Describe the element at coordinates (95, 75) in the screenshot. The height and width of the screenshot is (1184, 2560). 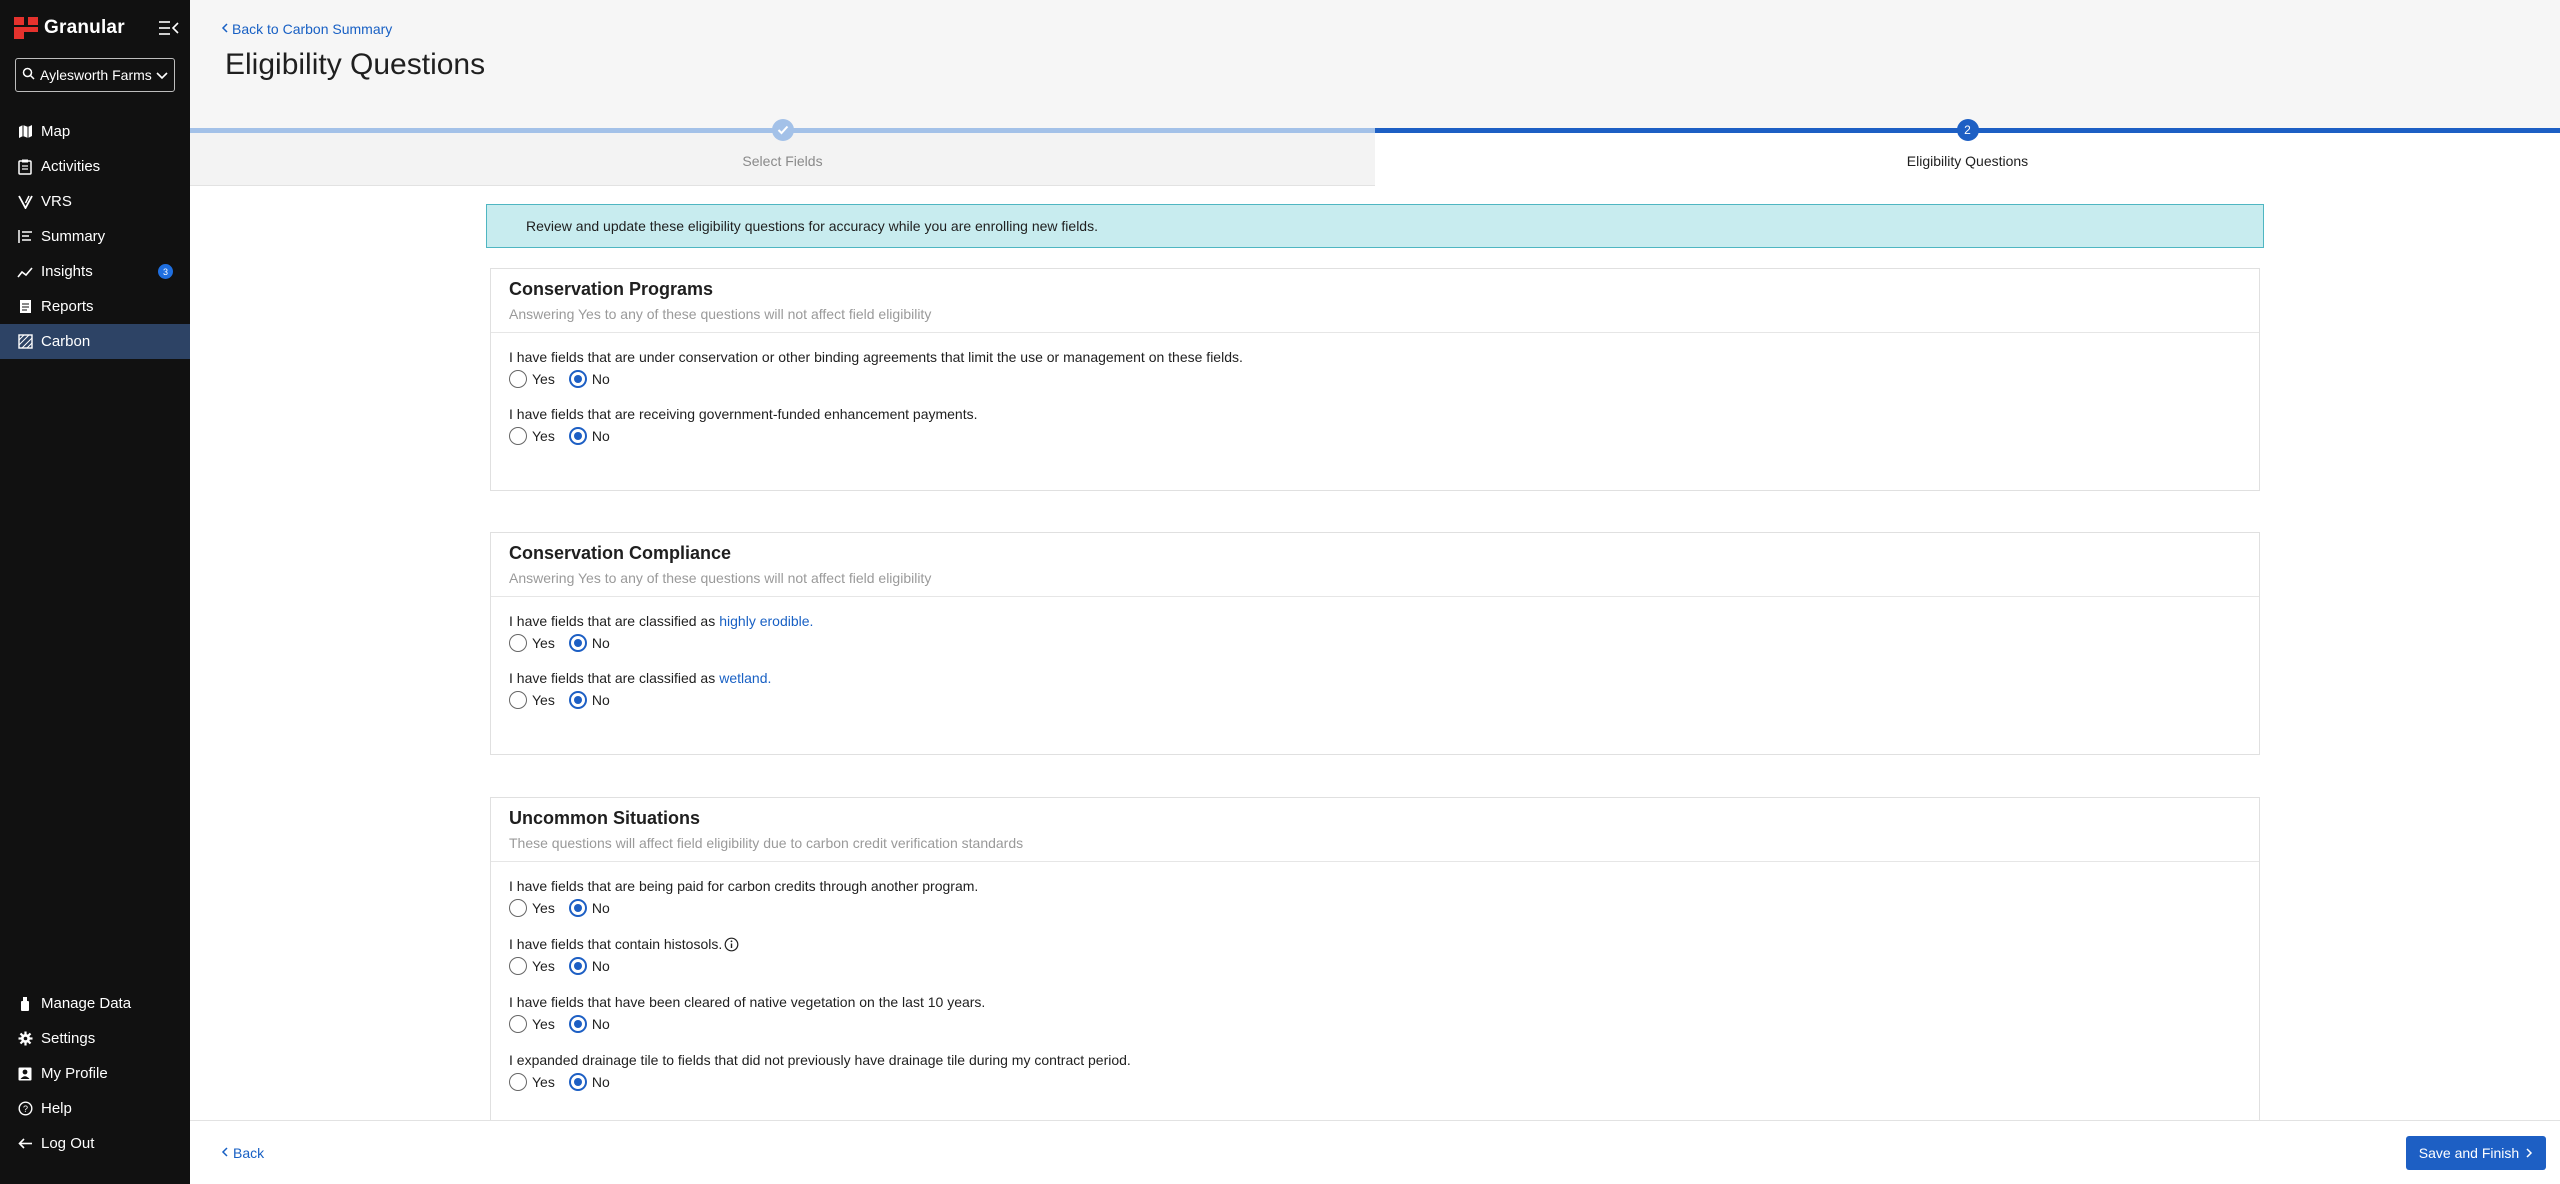
I see `farm-selector: Aylesworth Farms` at that location.